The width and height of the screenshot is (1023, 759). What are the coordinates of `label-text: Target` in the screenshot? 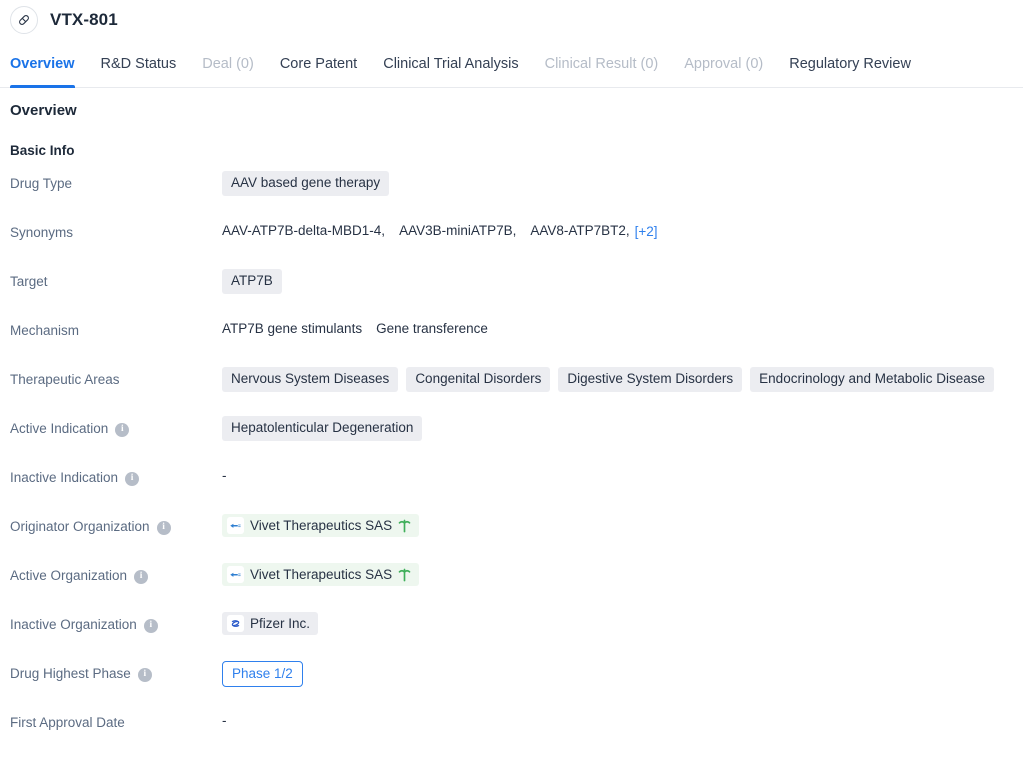 It's located at (29, 281).